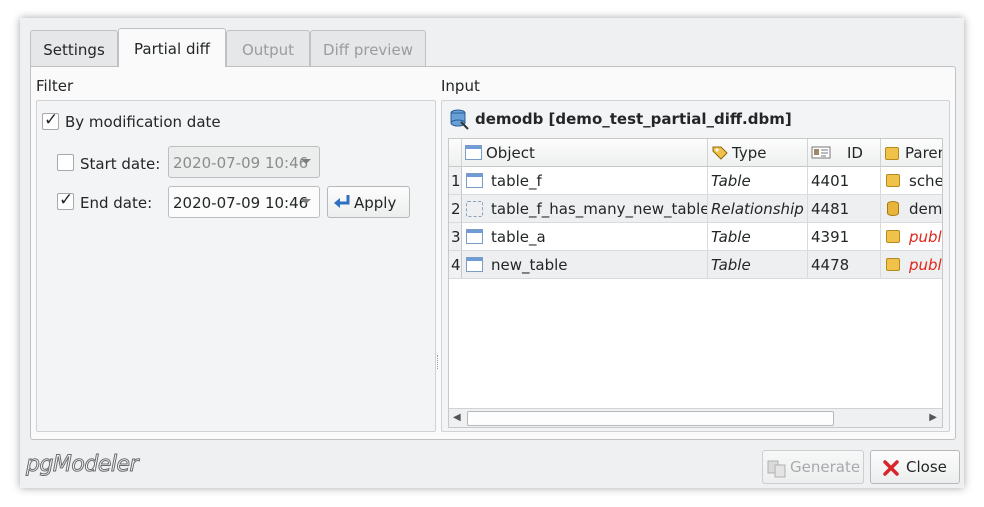  What do you see at coordinates (893, 208) in the screenshot?
I see `database-icon` at bounding box center [893, 208].